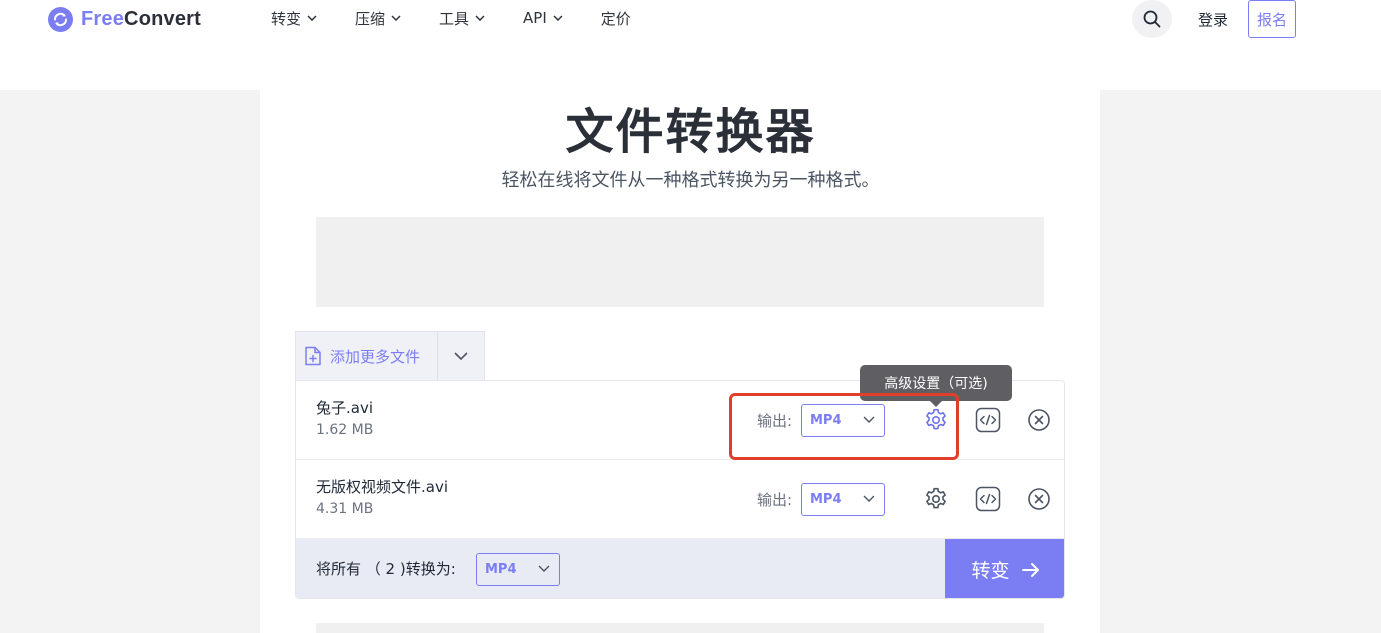 The image size is (1381, 633). Describe the element at coordinates (680, 499) in the screenshot. I see `file-row: 无版权视频文件.avi 4.31 MB 输出: MP4` at that location.